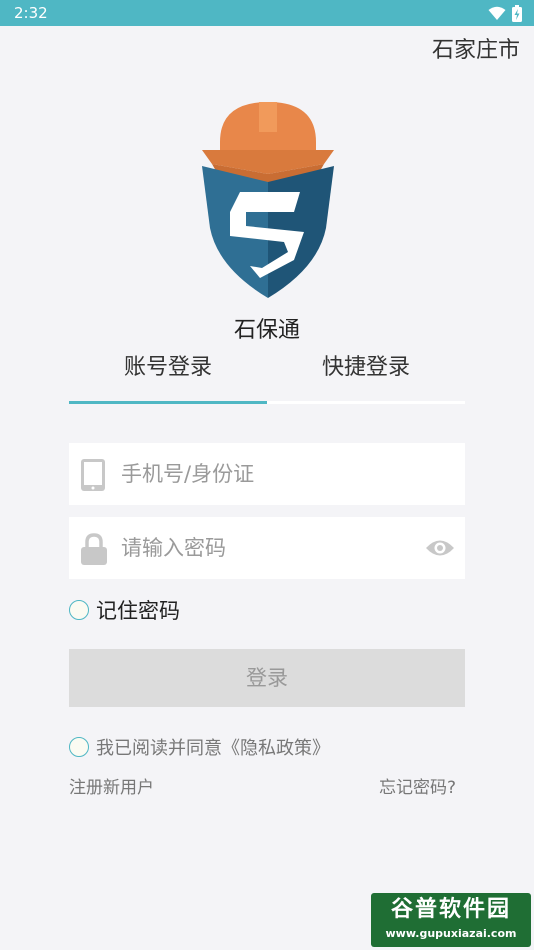  I want to click on remember-password-toggle: 记住密码, so click(124, 610).